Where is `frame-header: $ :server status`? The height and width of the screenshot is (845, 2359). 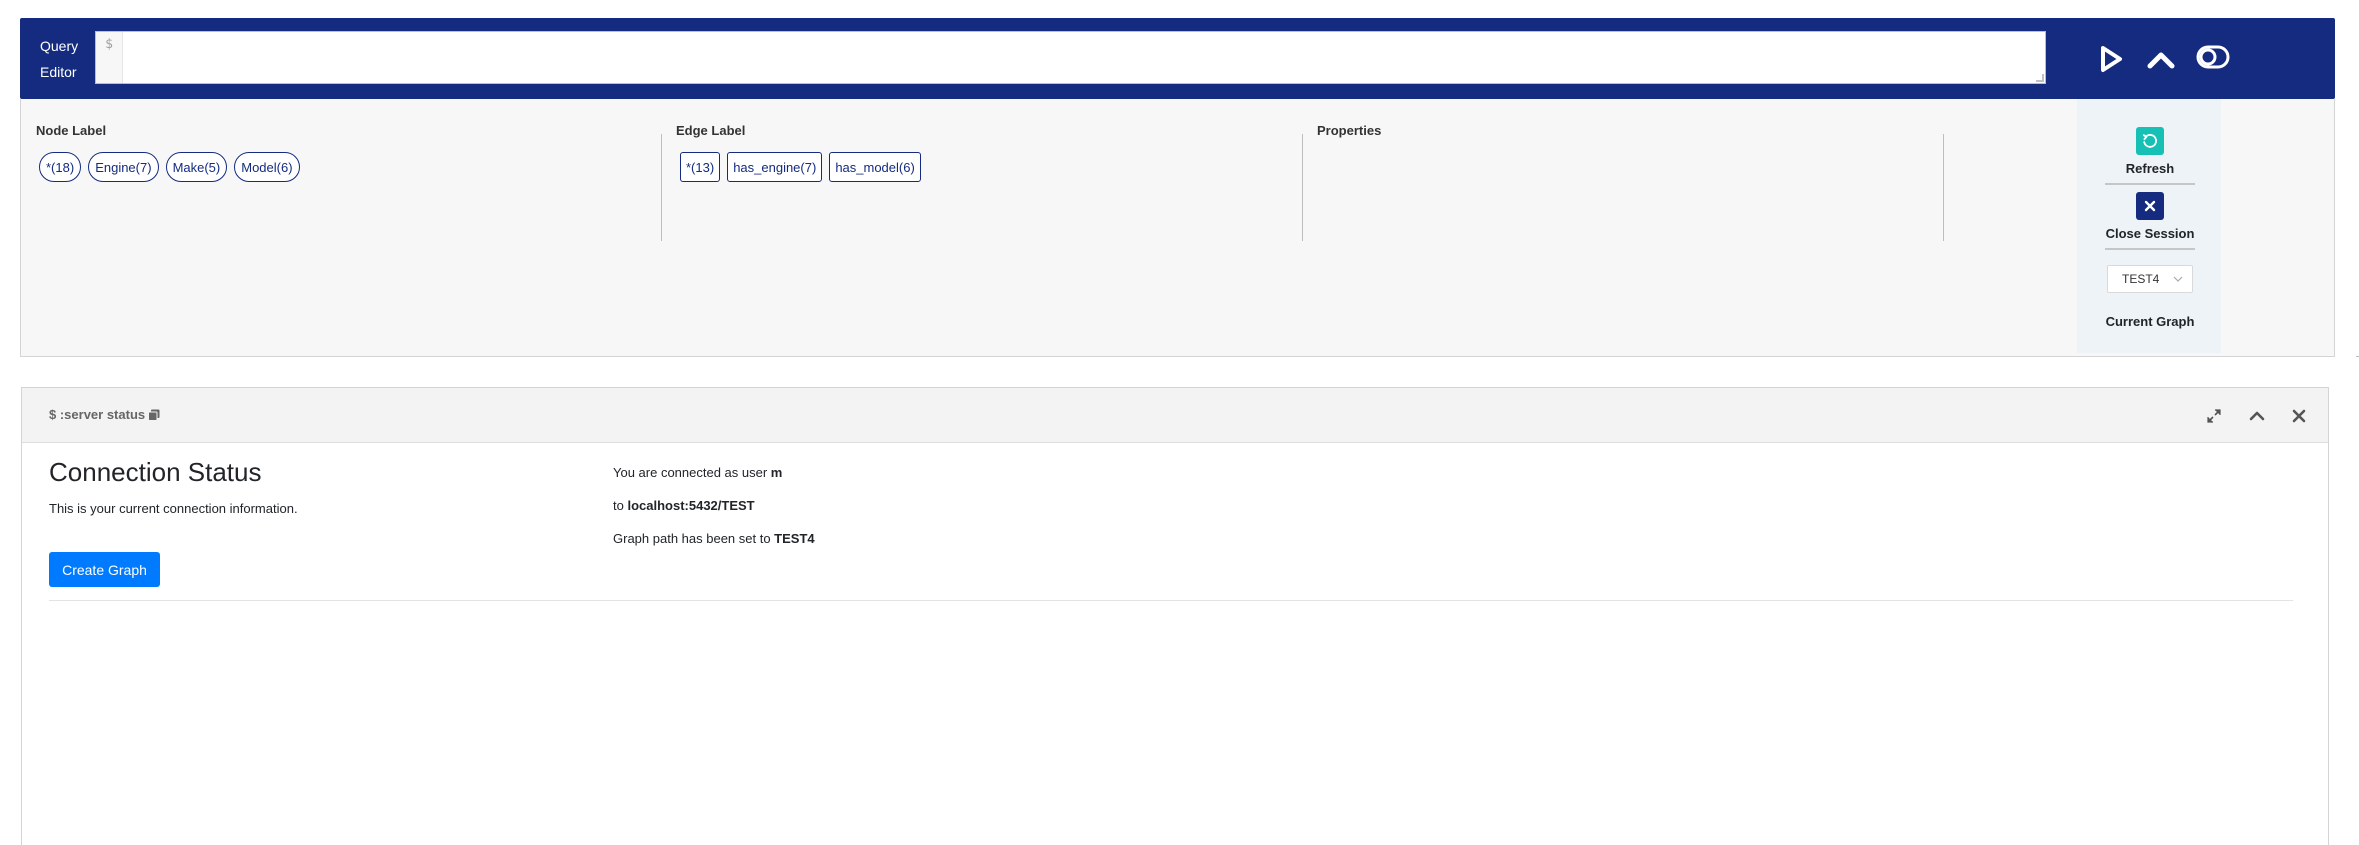
frame-header: $ :server status is located at coordinates (1175, 415).